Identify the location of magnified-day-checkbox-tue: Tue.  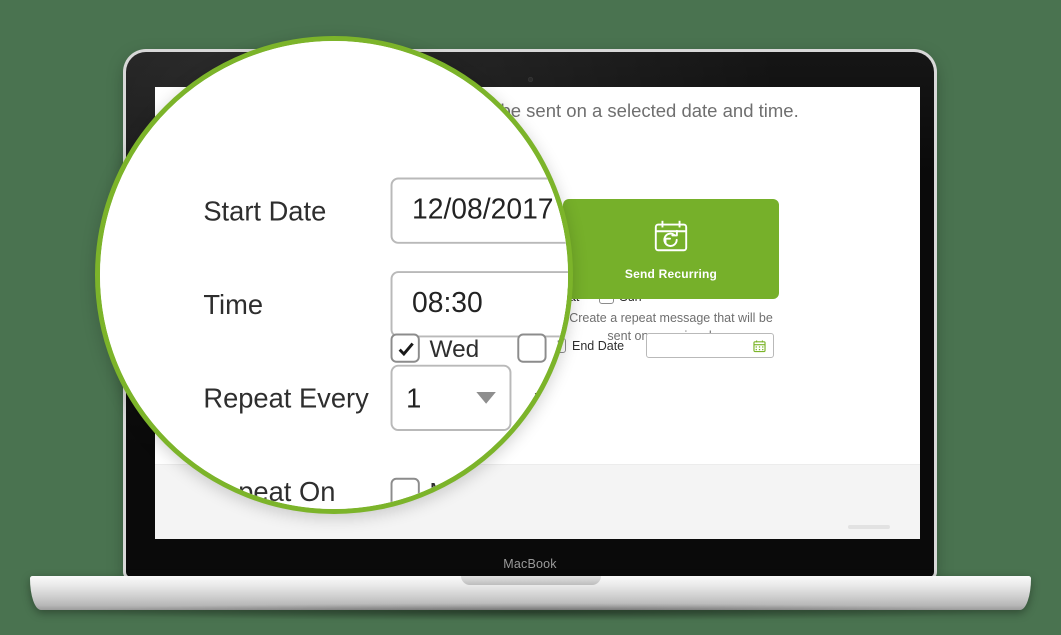
(540, 491).